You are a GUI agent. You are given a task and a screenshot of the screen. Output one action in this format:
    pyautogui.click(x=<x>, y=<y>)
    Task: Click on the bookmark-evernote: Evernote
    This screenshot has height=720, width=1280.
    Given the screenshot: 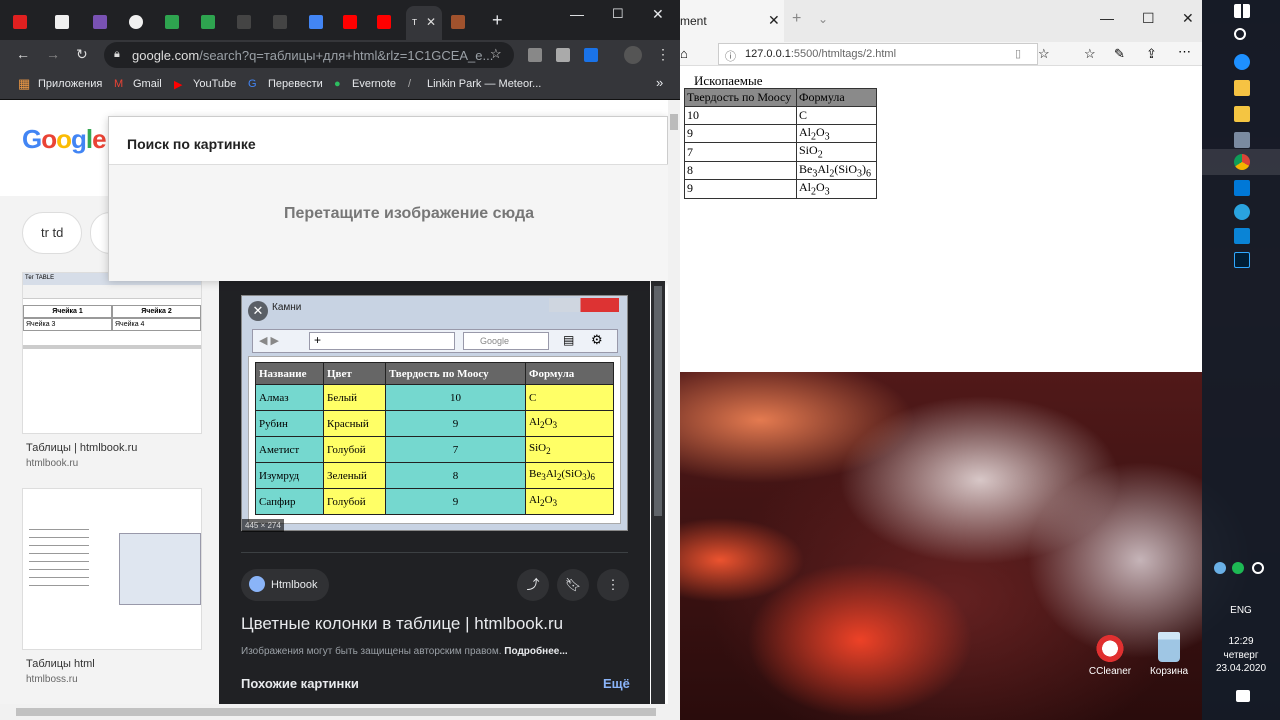 What is the action you would take?
    pyautogui.click(x=374, y=84)
    